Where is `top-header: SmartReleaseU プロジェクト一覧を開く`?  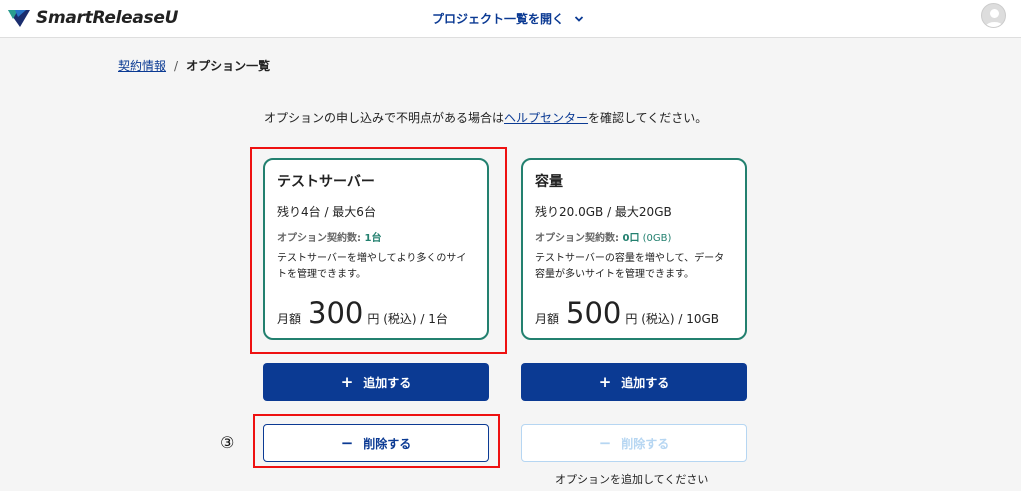
top-header: SmartReleaseU プロジェクト一覧を開く is located at coordinates (510, 19).